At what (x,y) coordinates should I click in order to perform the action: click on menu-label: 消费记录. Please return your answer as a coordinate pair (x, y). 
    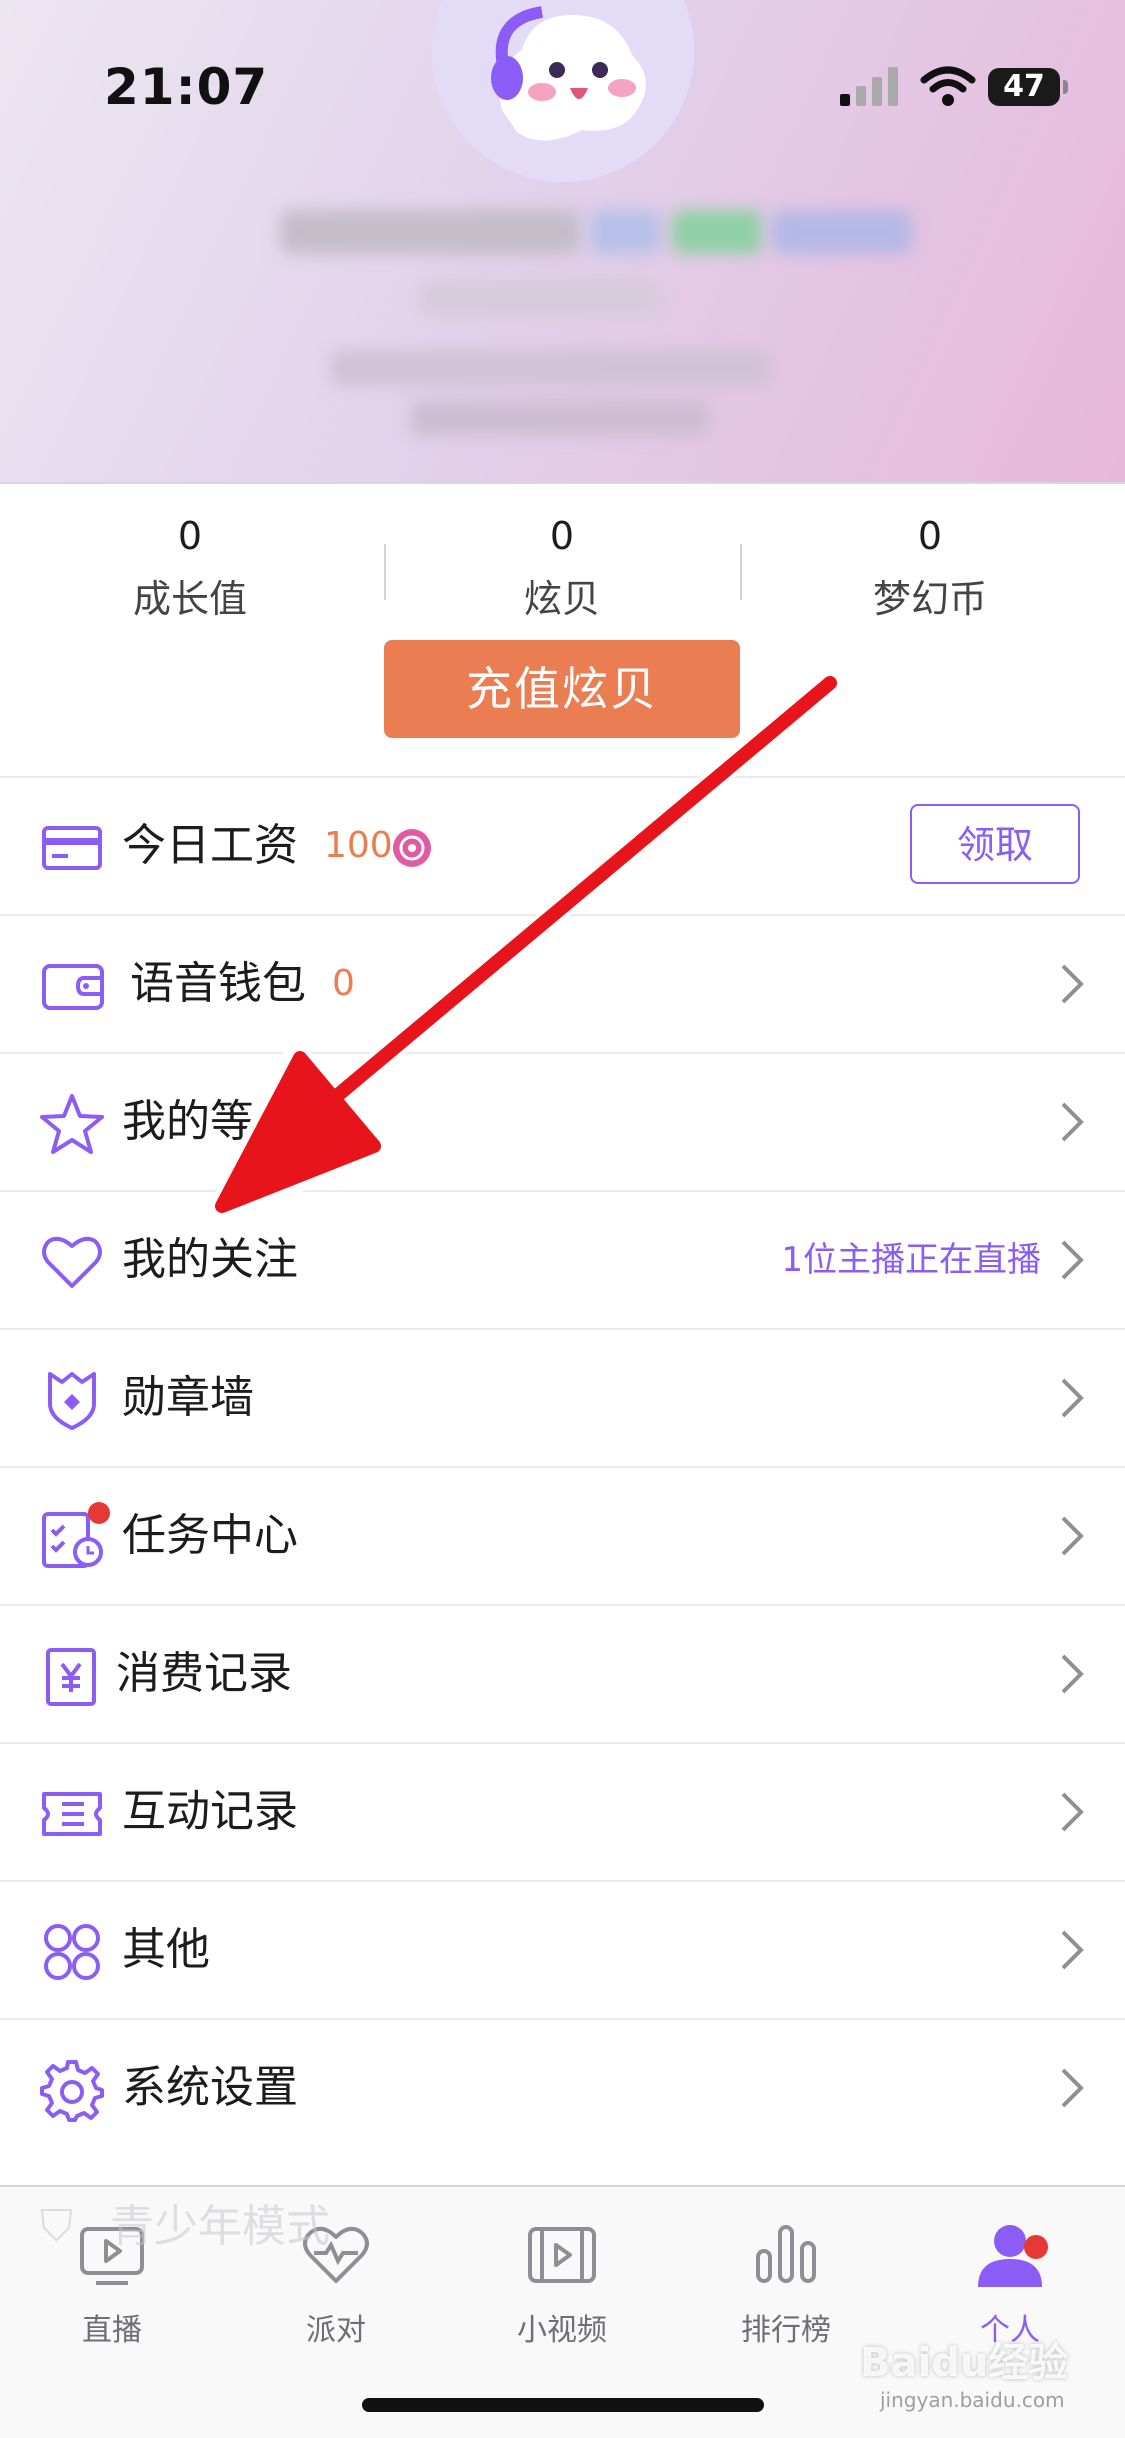
    Looking at the image, I should click on (204, 1673).